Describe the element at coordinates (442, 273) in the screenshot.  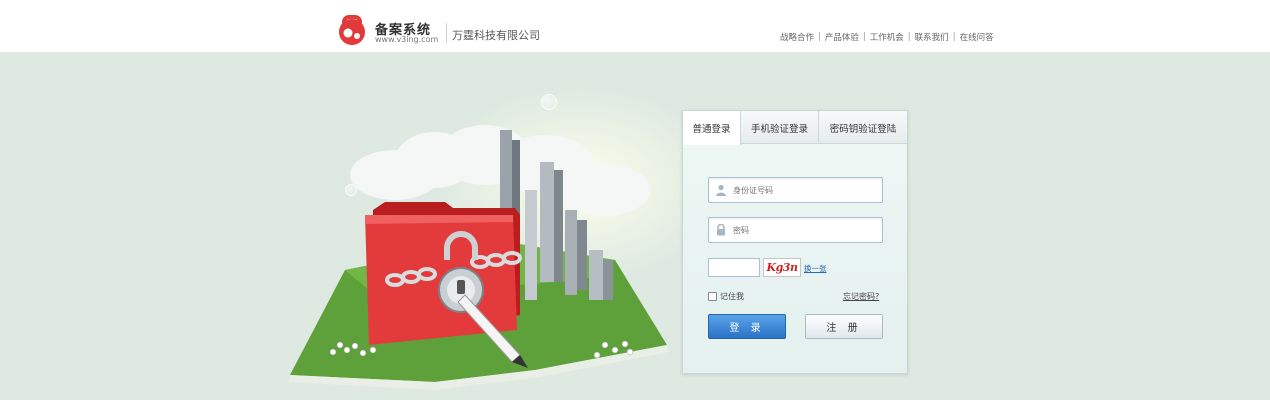
I see `red-folder` at that location.